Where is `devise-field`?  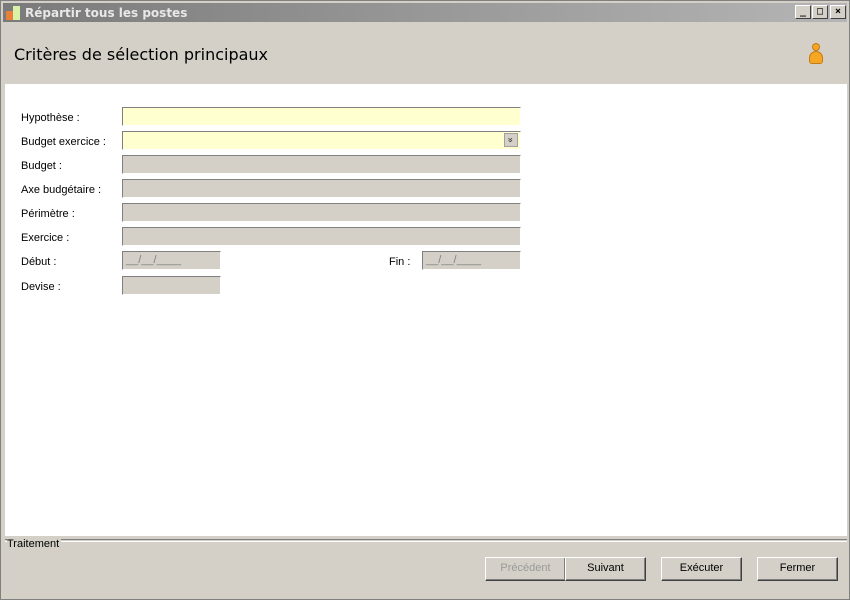 devise-field is located at coordinates (171, 285).